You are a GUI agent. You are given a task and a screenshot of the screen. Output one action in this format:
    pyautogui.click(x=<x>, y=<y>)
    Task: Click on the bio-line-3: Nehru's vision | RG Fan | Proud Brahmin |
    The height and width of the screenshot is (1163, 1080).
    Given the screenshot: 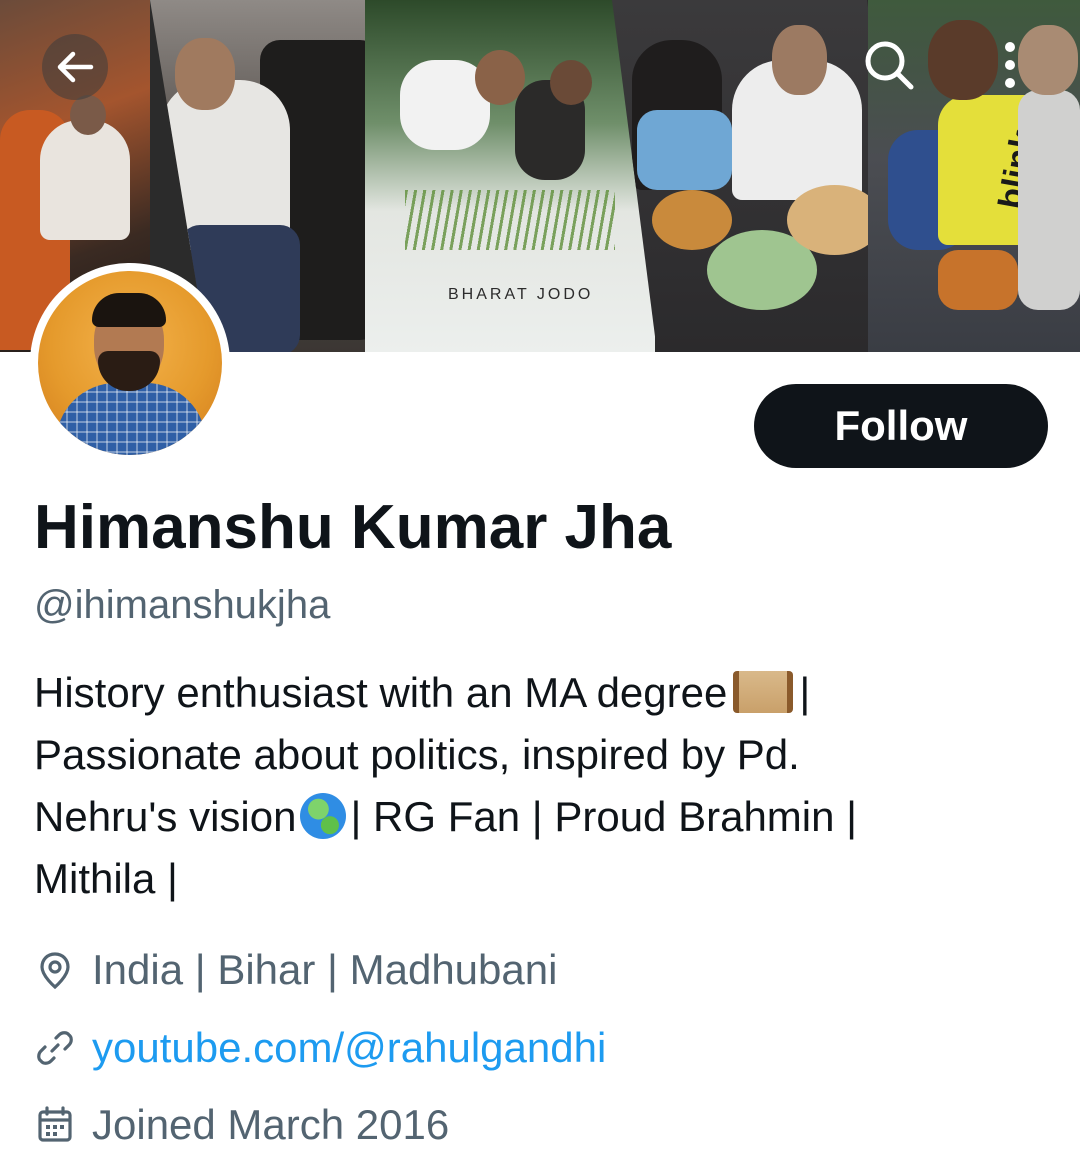 What is the action you would take?
    pyautogui.click(x=539, y=817)
    